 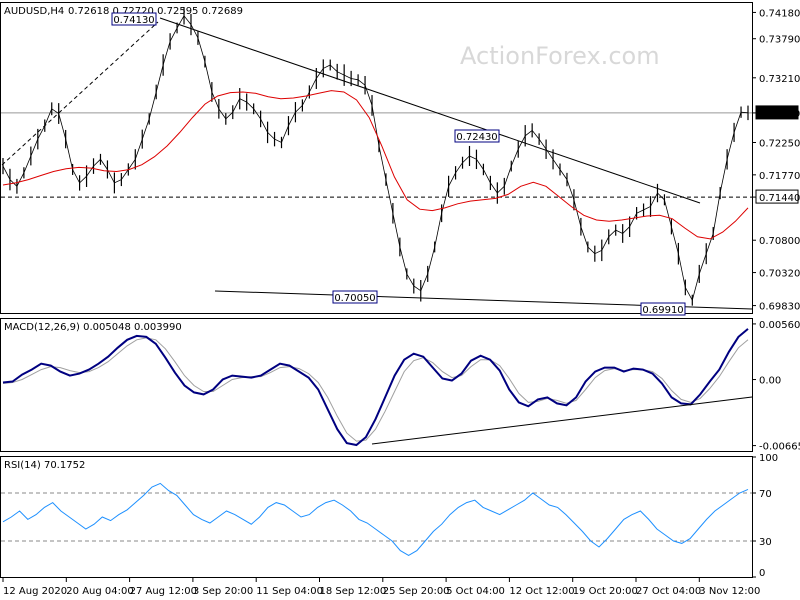 I want to click on rsi-y-tick-label: 0, so click(x=762, y=573).